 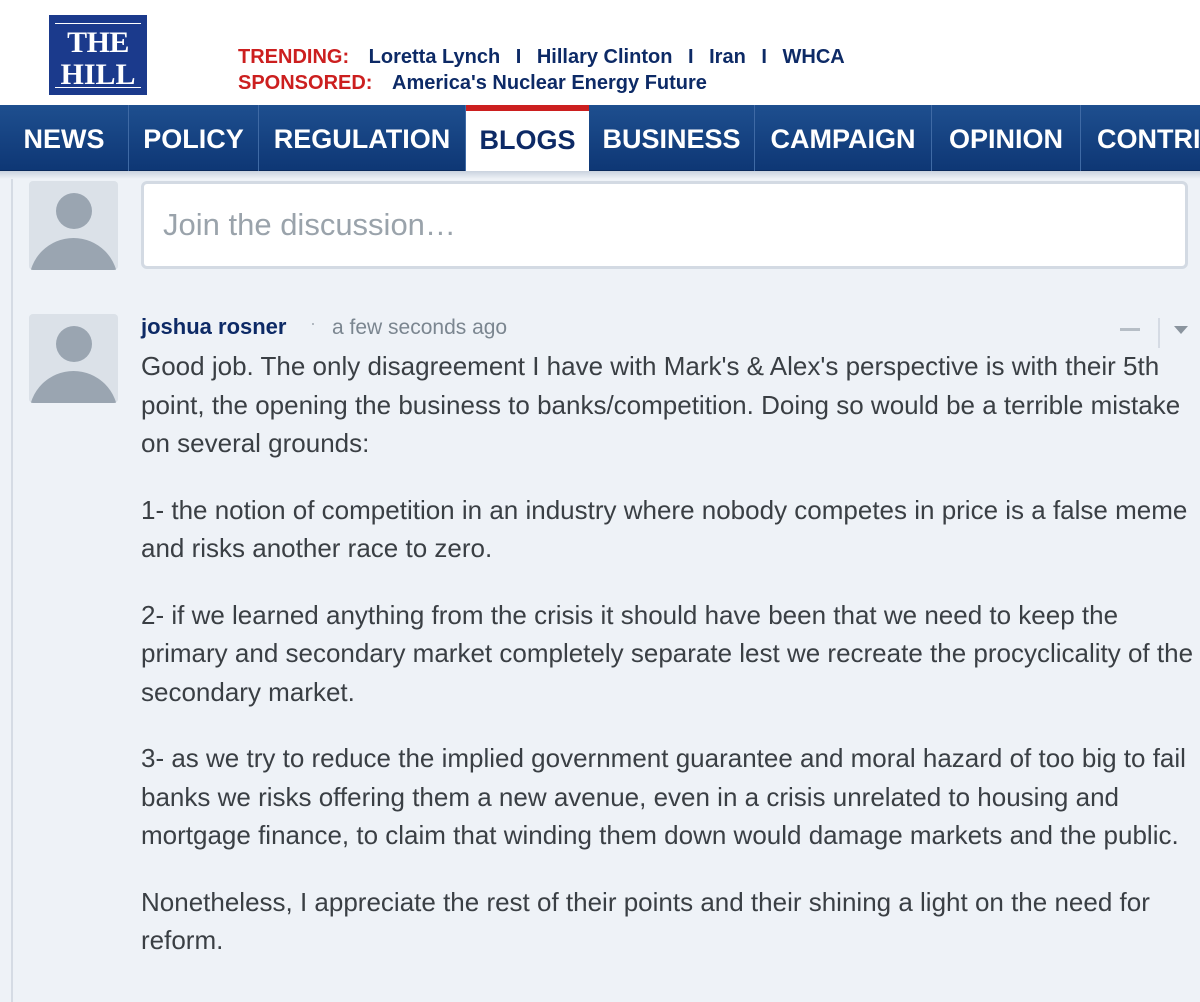 What do you see at coordinates (600, 175) in the screenshot?
I see `nav-shadow` at bounding box center [600, 175].